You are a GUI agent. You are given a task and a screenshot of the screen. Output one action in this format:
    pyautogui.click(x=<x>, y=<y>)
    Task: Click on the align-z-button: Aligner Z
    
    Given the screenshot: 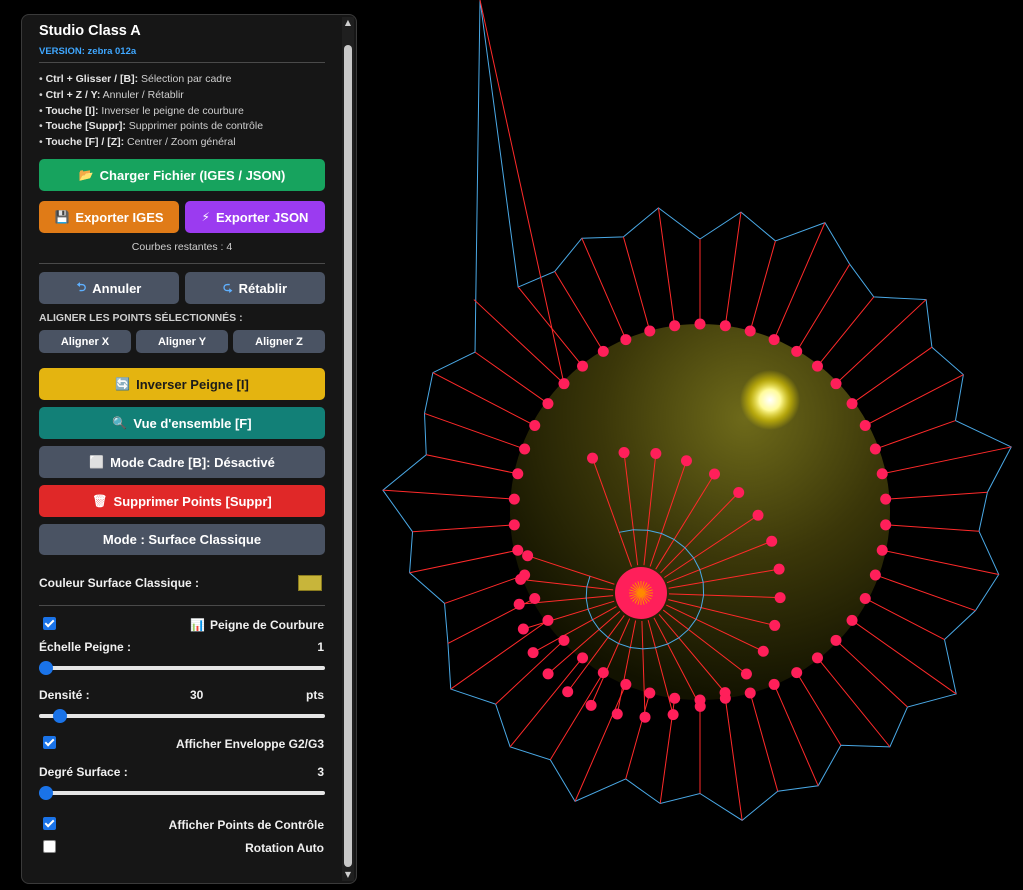 What is the action you would take?
    pyautogui.click(x=279, y=341)
    